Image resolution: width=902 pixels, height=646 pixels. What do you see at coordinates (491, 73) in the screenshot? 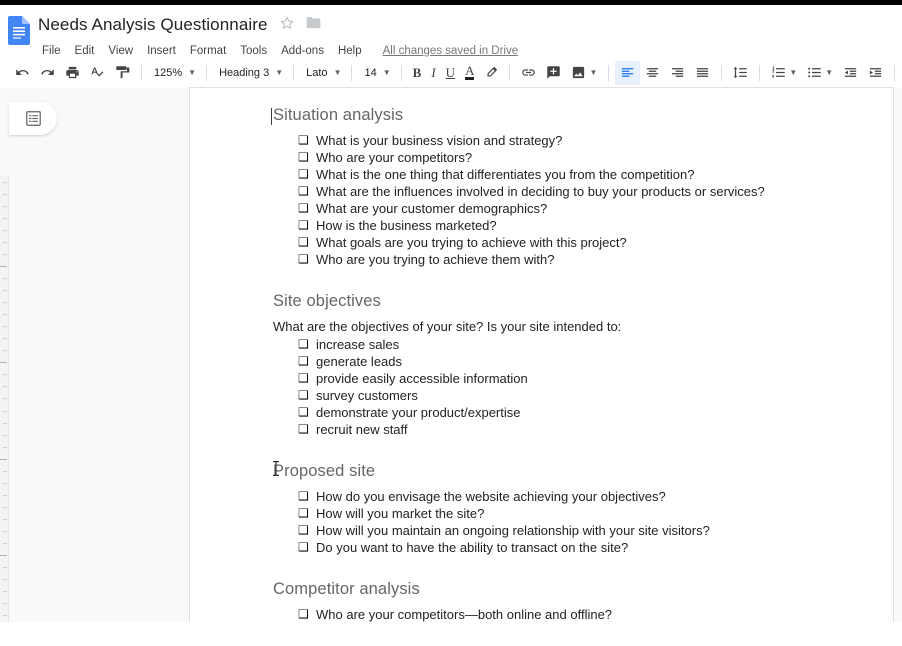
I see `highlight-pen-icon` at bounding box center [491, 73].